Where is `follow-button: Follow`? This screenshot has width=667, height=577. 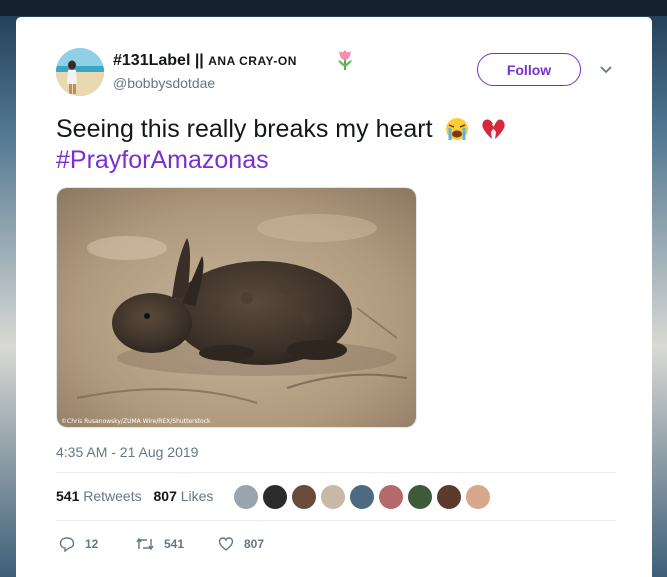 follow-button: Follow is located at coordinates (529, 69).